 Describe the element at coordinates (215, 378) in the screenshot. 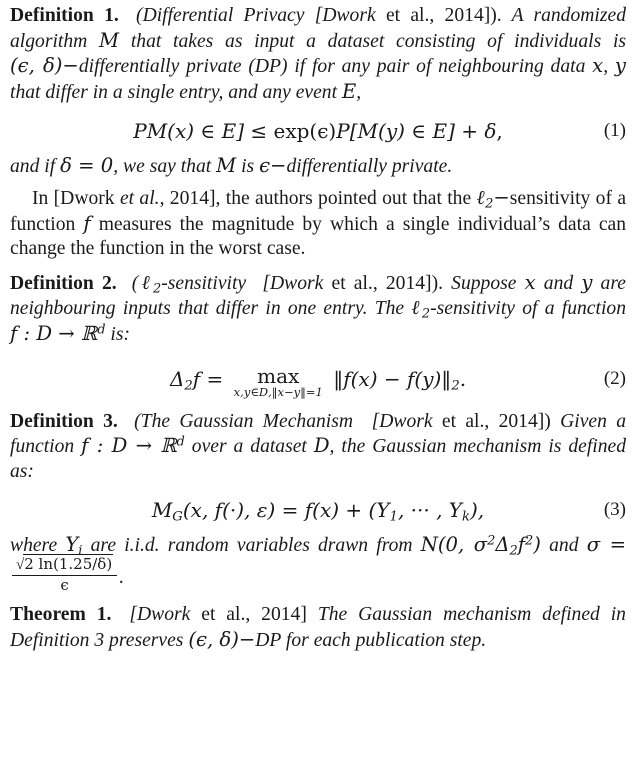

I see `equation-2-equals: =` at that location.